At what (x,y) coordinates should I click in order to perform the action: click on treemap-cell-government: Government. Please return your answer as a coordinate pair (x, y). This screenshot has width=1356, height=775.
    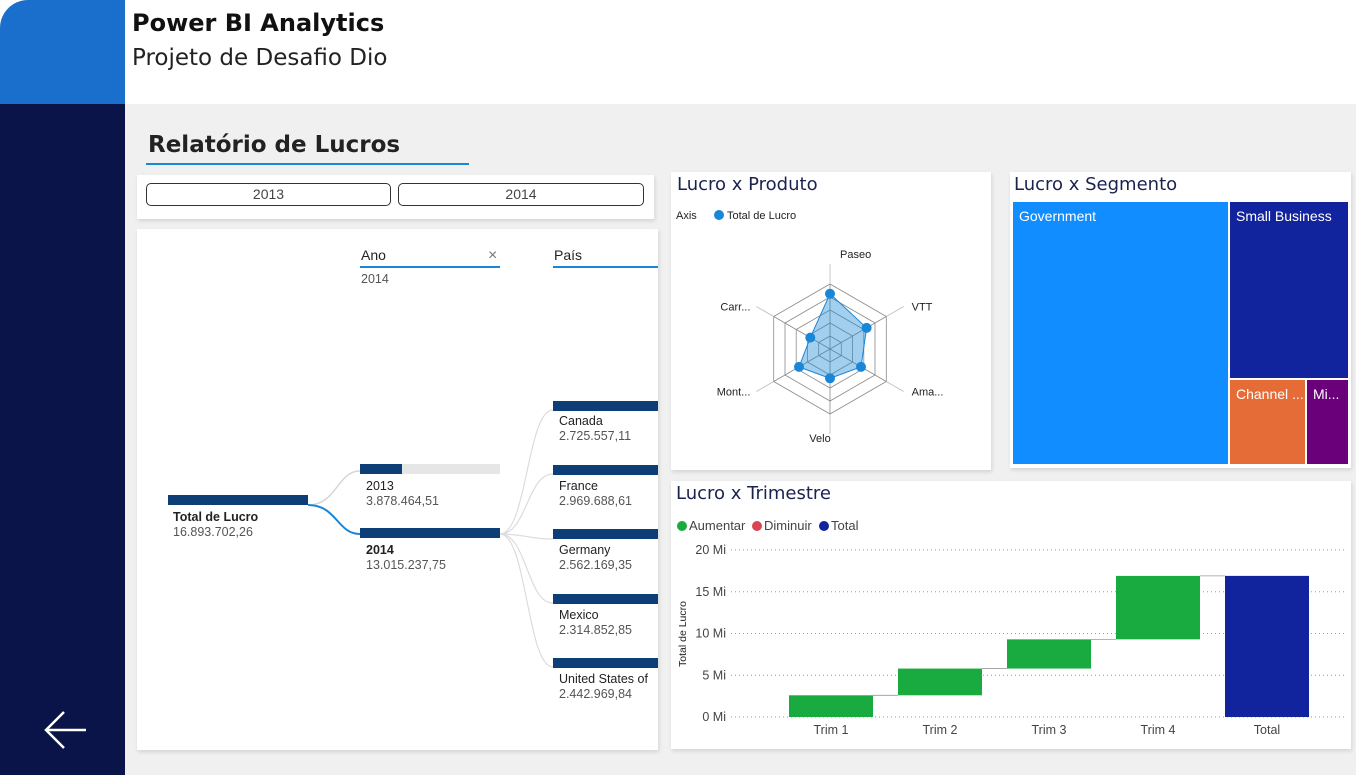
    Looking at the image, I should click on (1120, 333).